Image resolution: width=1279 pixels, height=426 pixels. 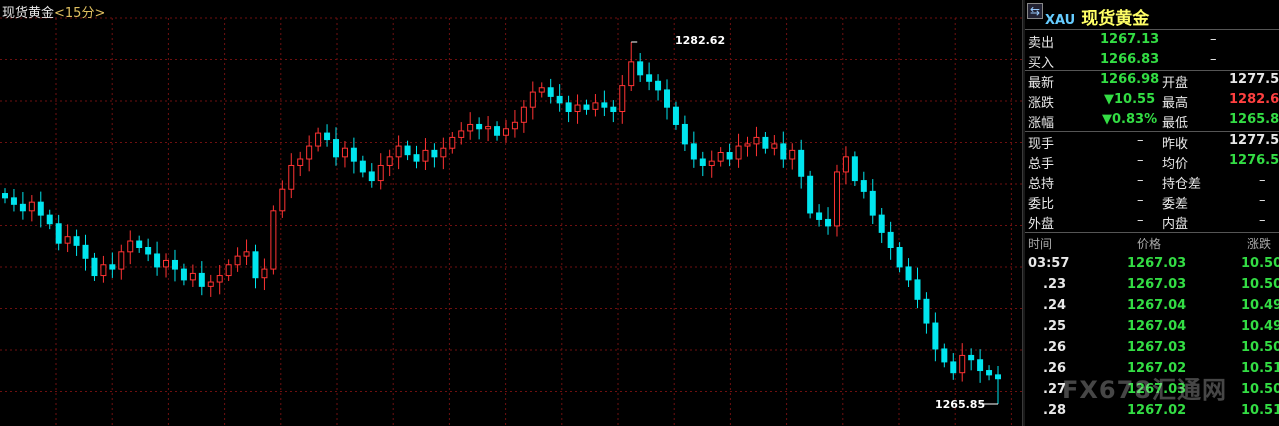 What do you see at coordinates (960, 404) in the screenshot?
I see `low-price-label: 1265.85` at bounding box center [960, 404].